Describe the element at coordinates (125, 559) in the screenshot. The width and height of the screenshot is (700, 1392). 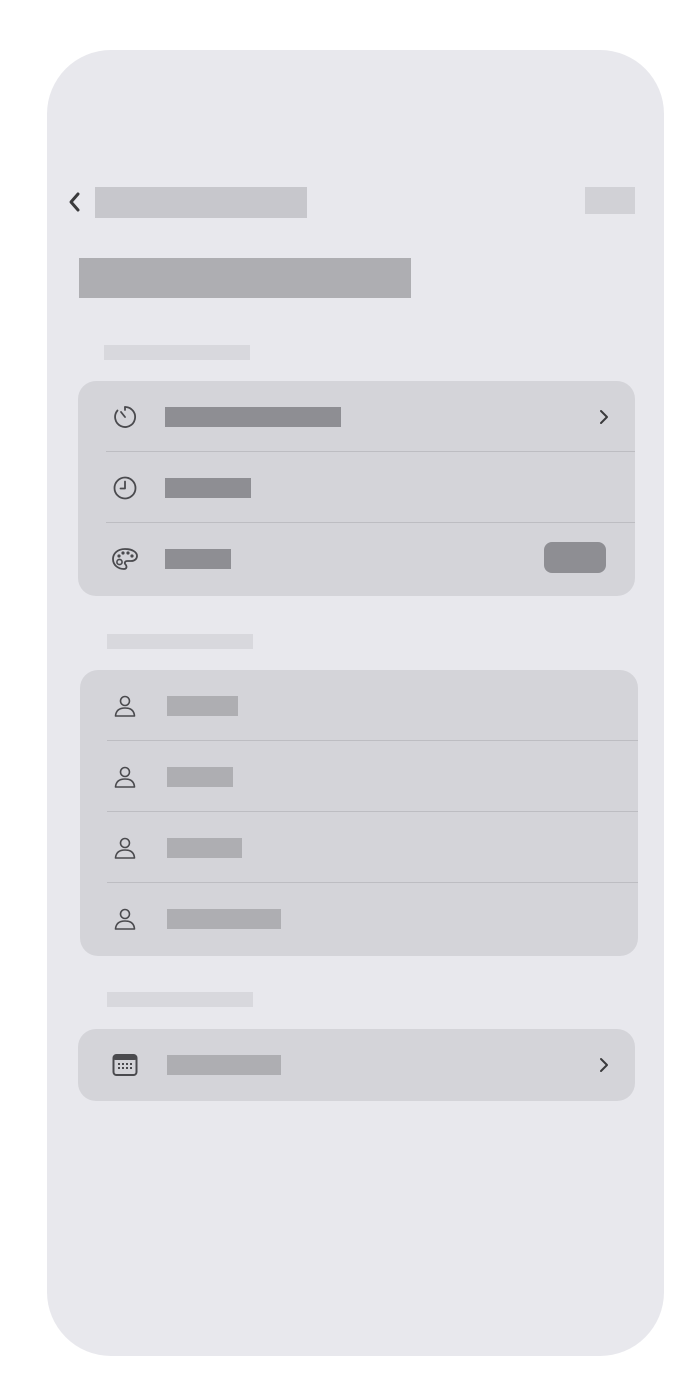
I see `palette-icon` at that location.